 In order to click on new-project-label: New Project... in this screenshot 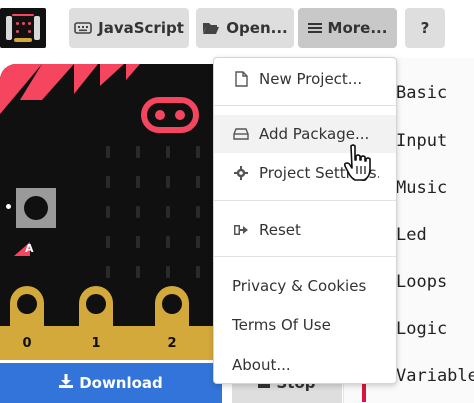, I will do `click(311, 79)`.